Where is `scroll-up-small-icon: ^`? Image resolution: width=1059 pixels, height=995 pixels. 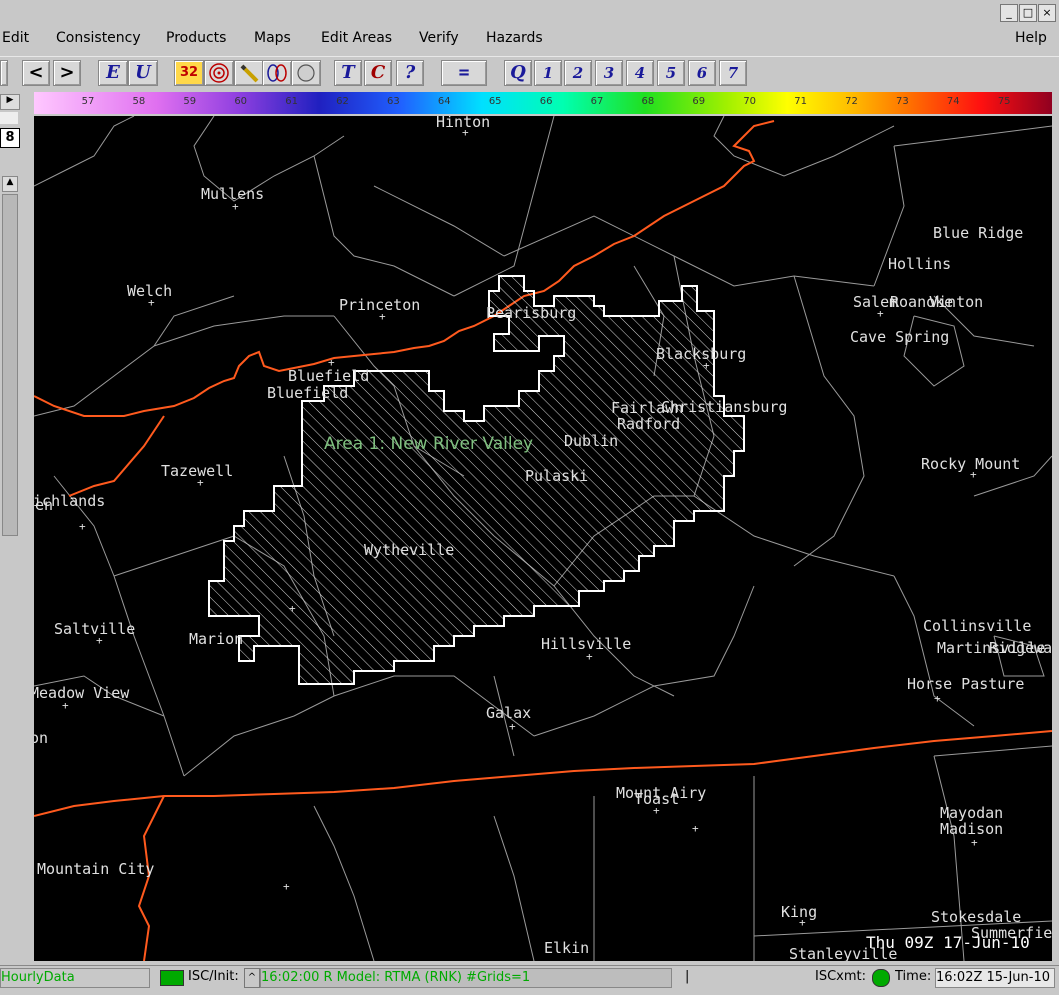 scroll-up-small-icon: ^ is located at coordinates (252, 978).